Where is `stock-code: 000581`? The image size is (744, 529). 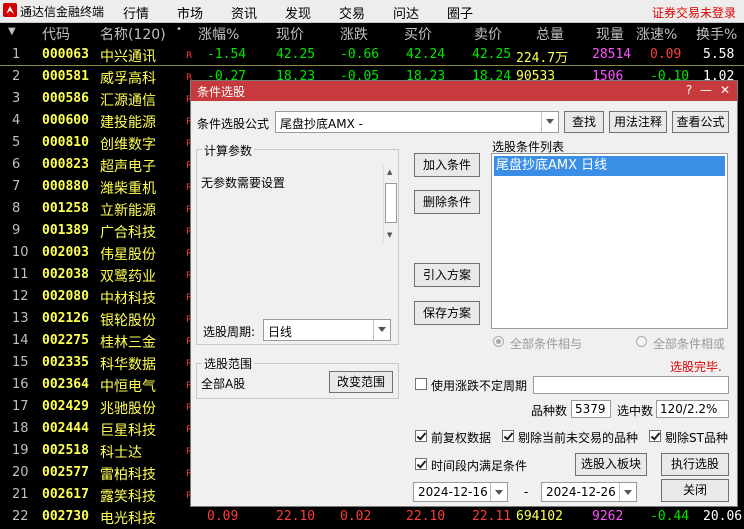
stock-code: 000581 is located at coordinates (65, 76).